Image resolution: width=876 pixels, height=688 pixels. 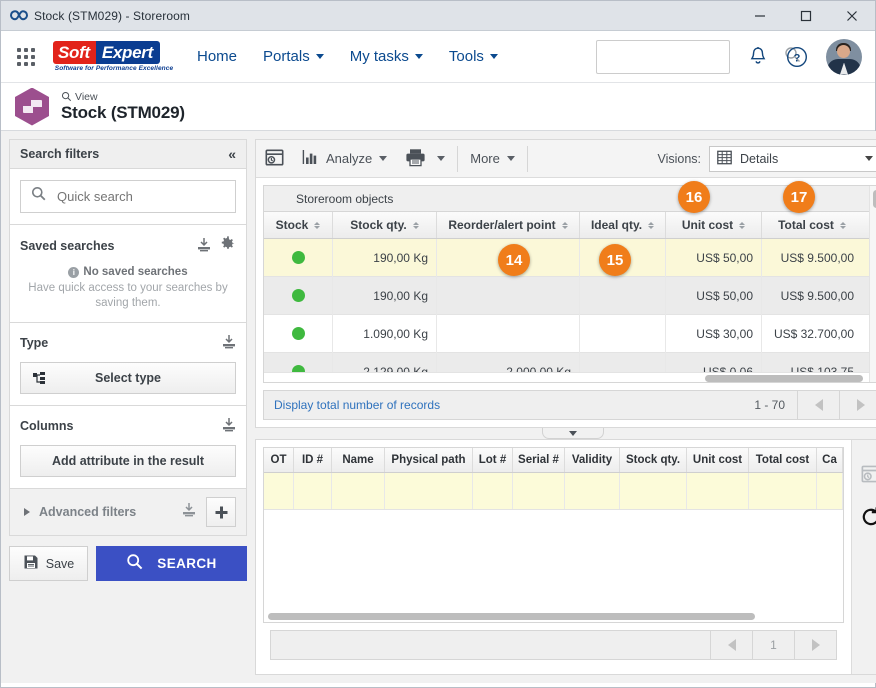 What do you see at coordinates (415, 159) in the screenshot?
I see `print-button` at bounding box center [415, 159].